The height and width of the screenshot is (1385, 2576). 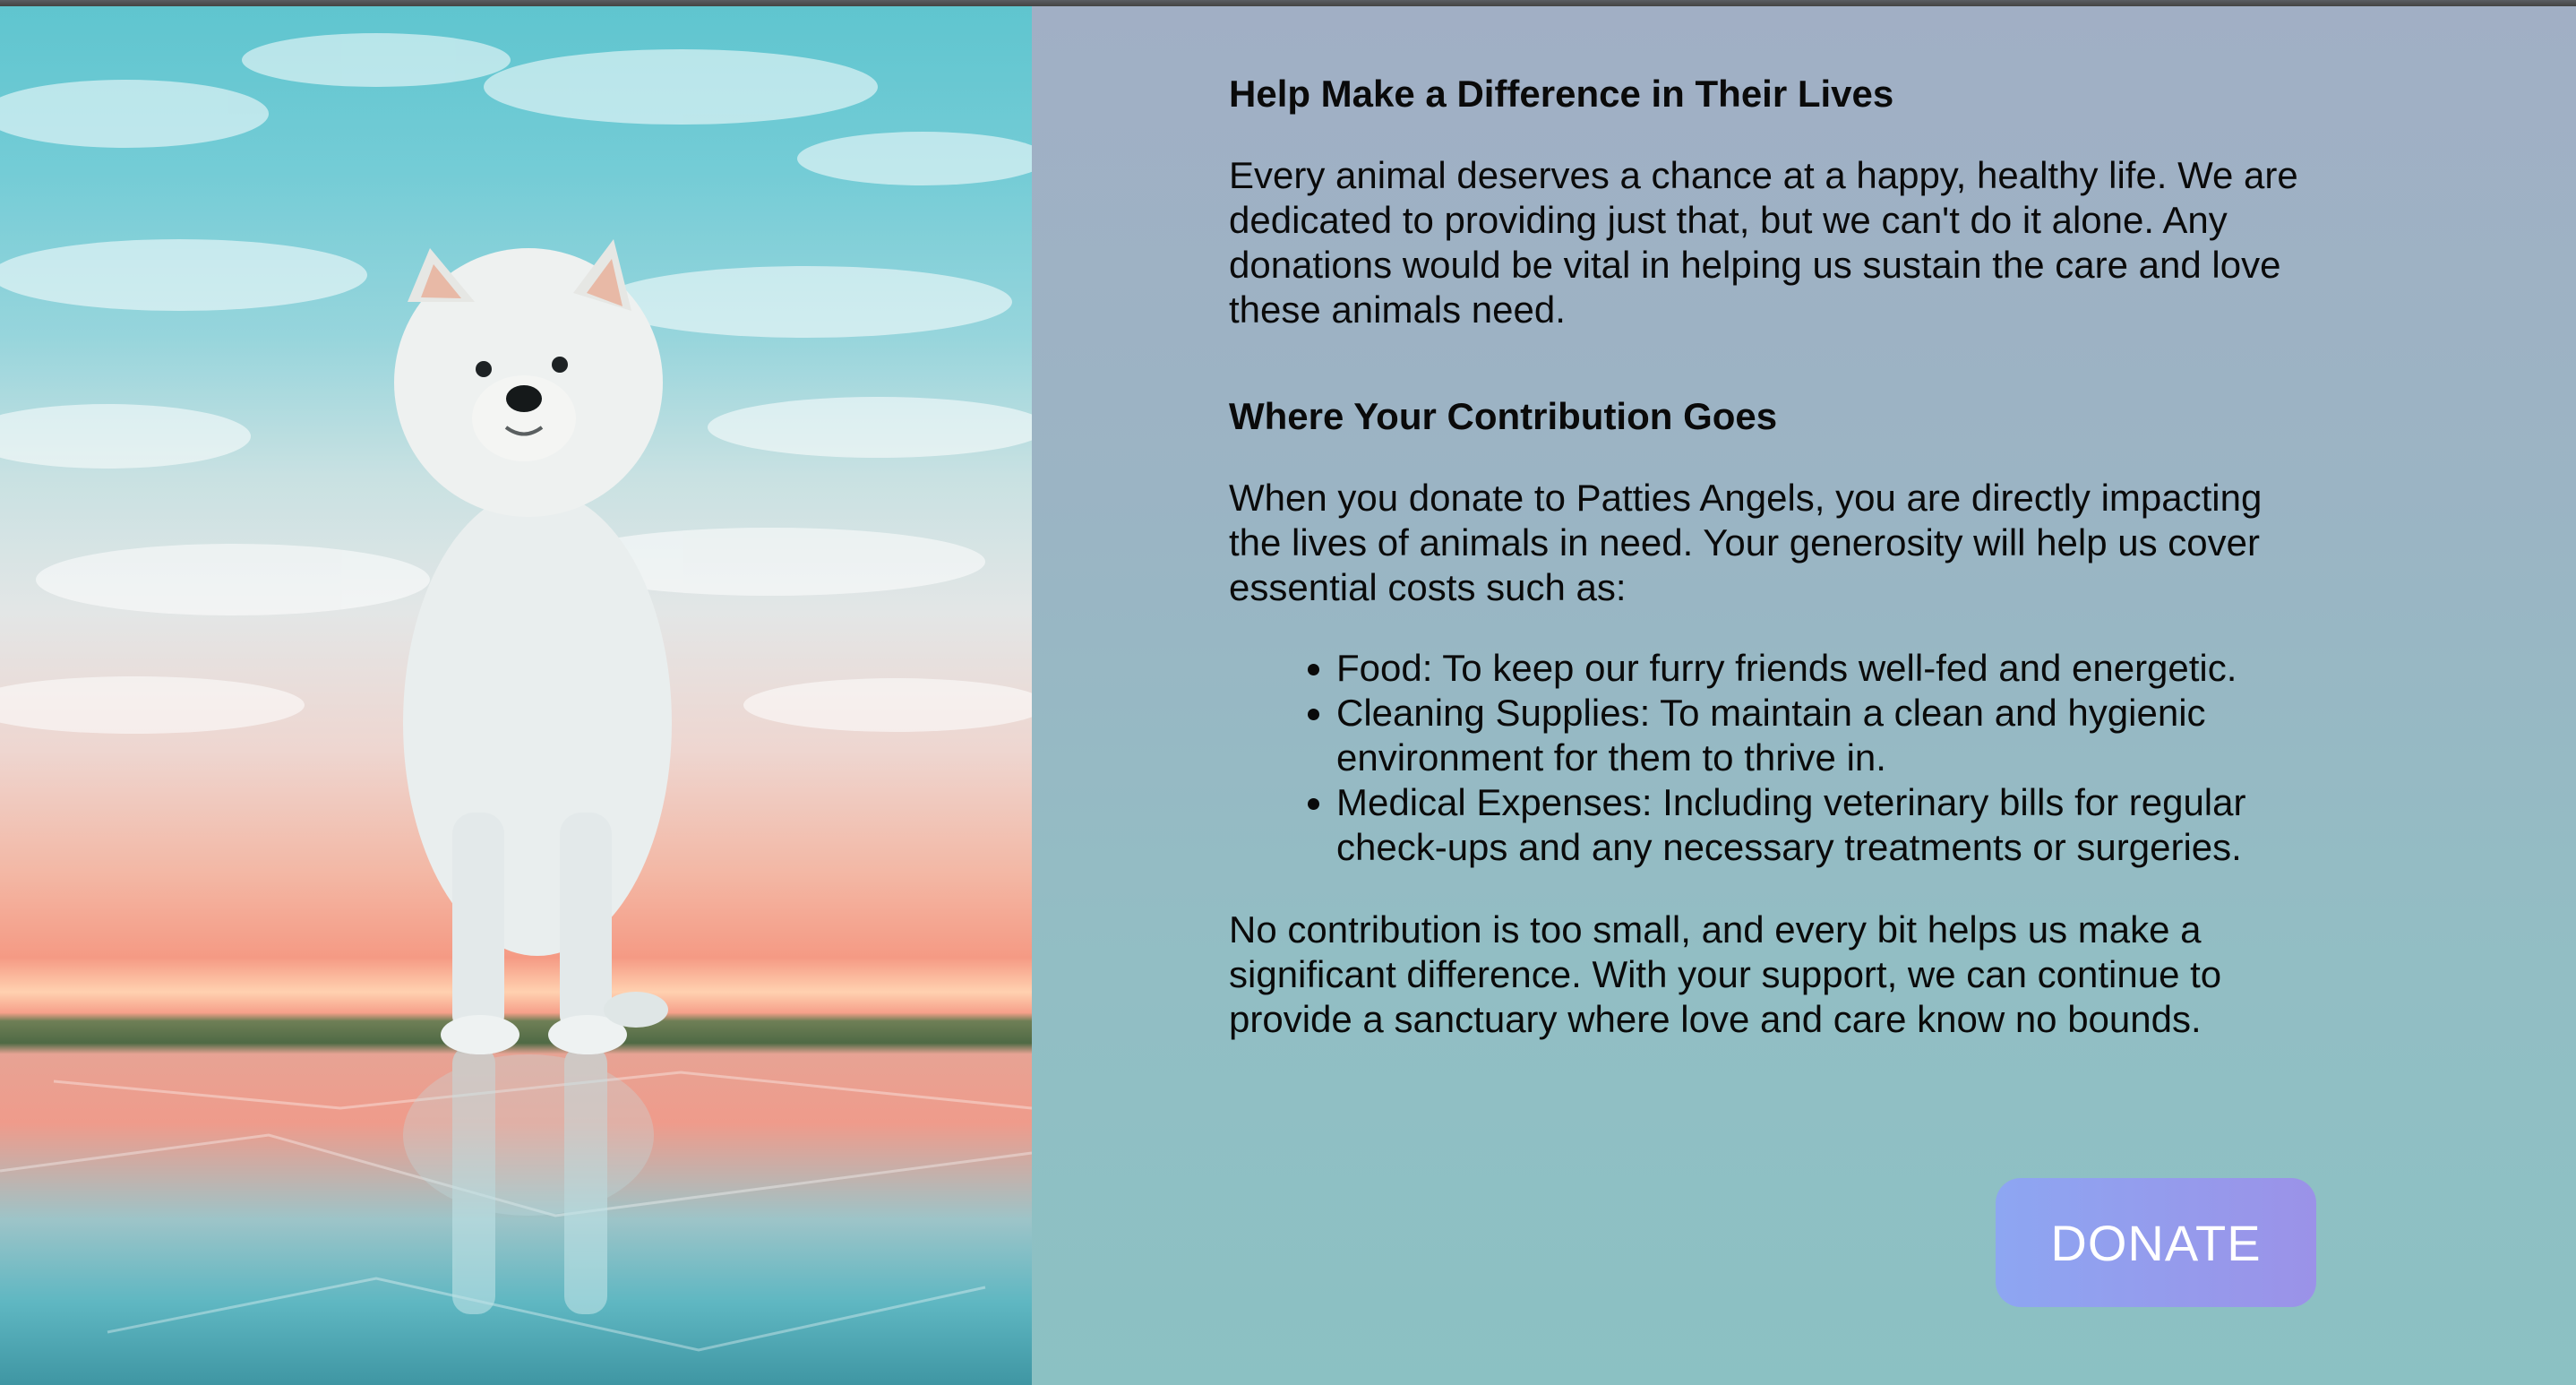 What do you see at coordinates (2156, 1242) in the screenshot?
I see `donate-button: DONATE` at bounding box center [2156, 1242].